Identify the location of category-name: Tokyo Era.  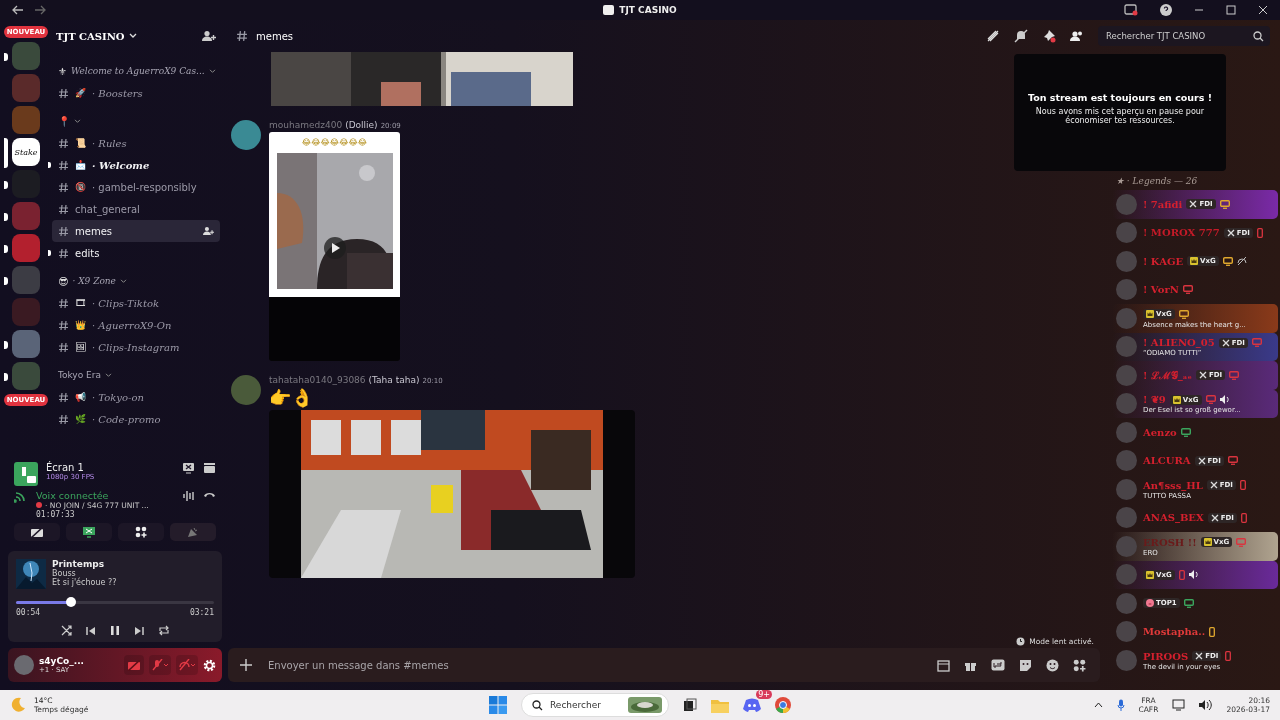
(79, 375).